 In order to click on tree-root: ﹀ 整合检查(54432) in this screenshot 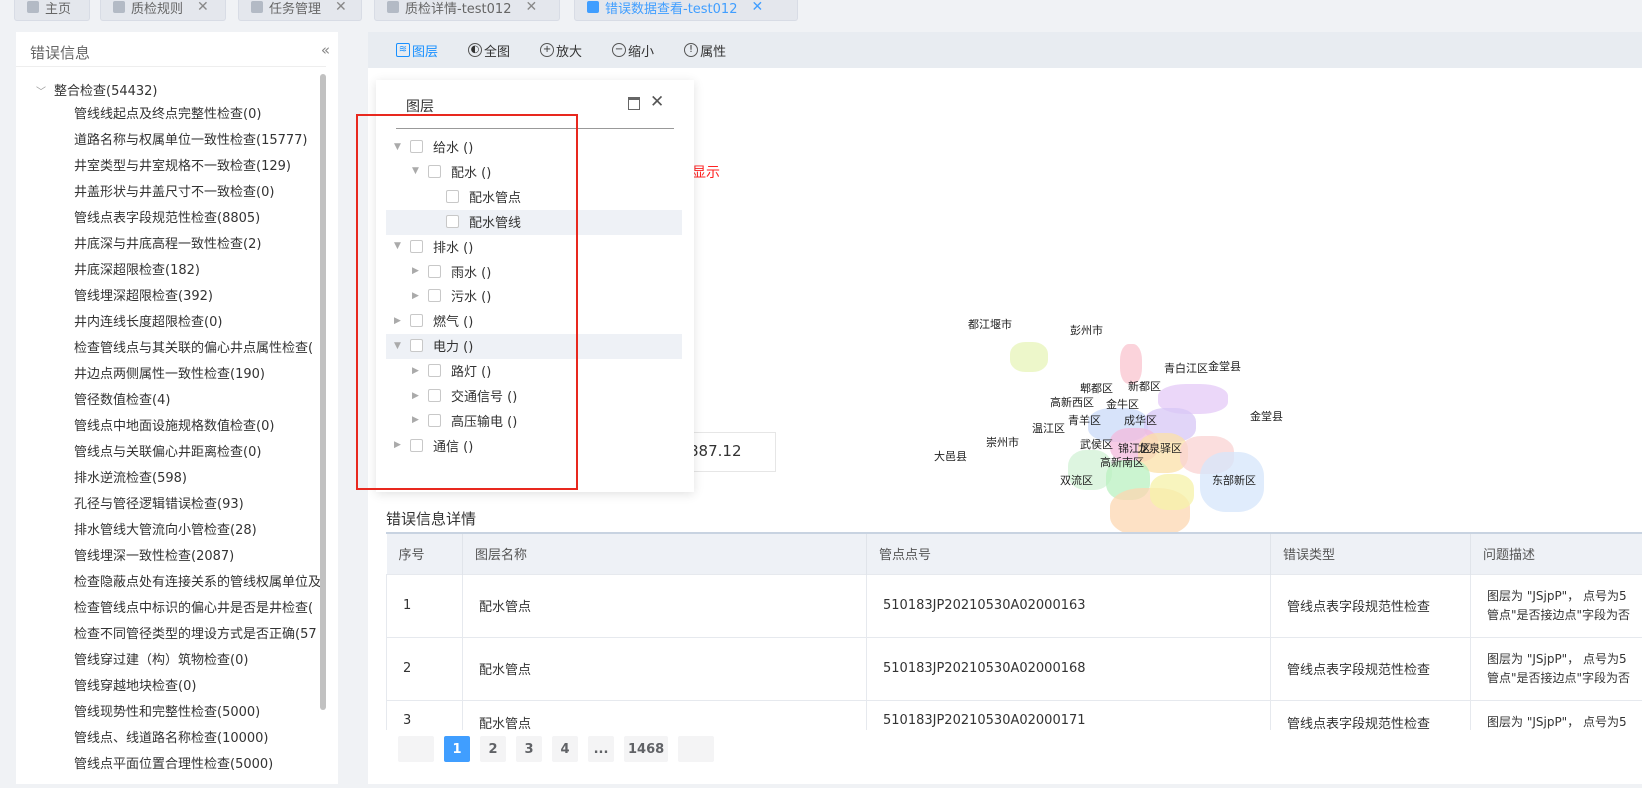, I will do `click(97, 89)`.